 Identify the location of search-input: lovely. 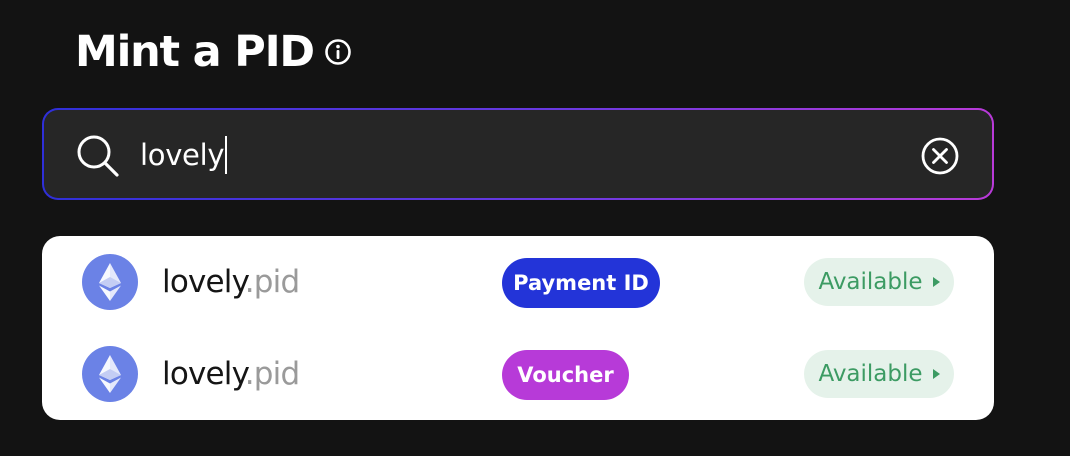
(184, 155).